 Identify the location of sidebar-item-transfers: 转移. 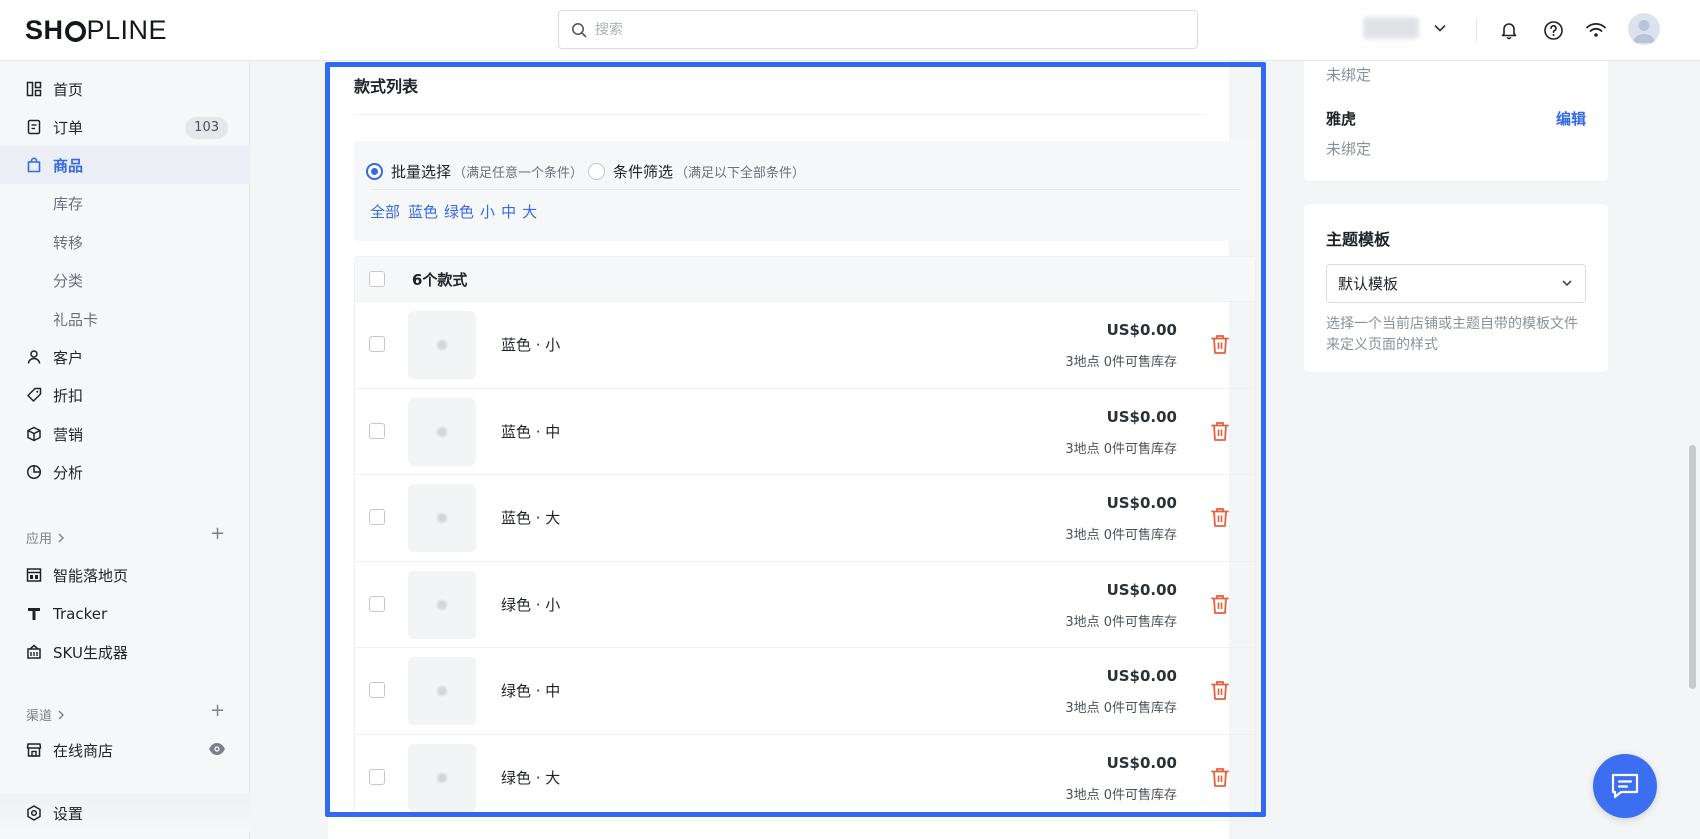
(125, 242).